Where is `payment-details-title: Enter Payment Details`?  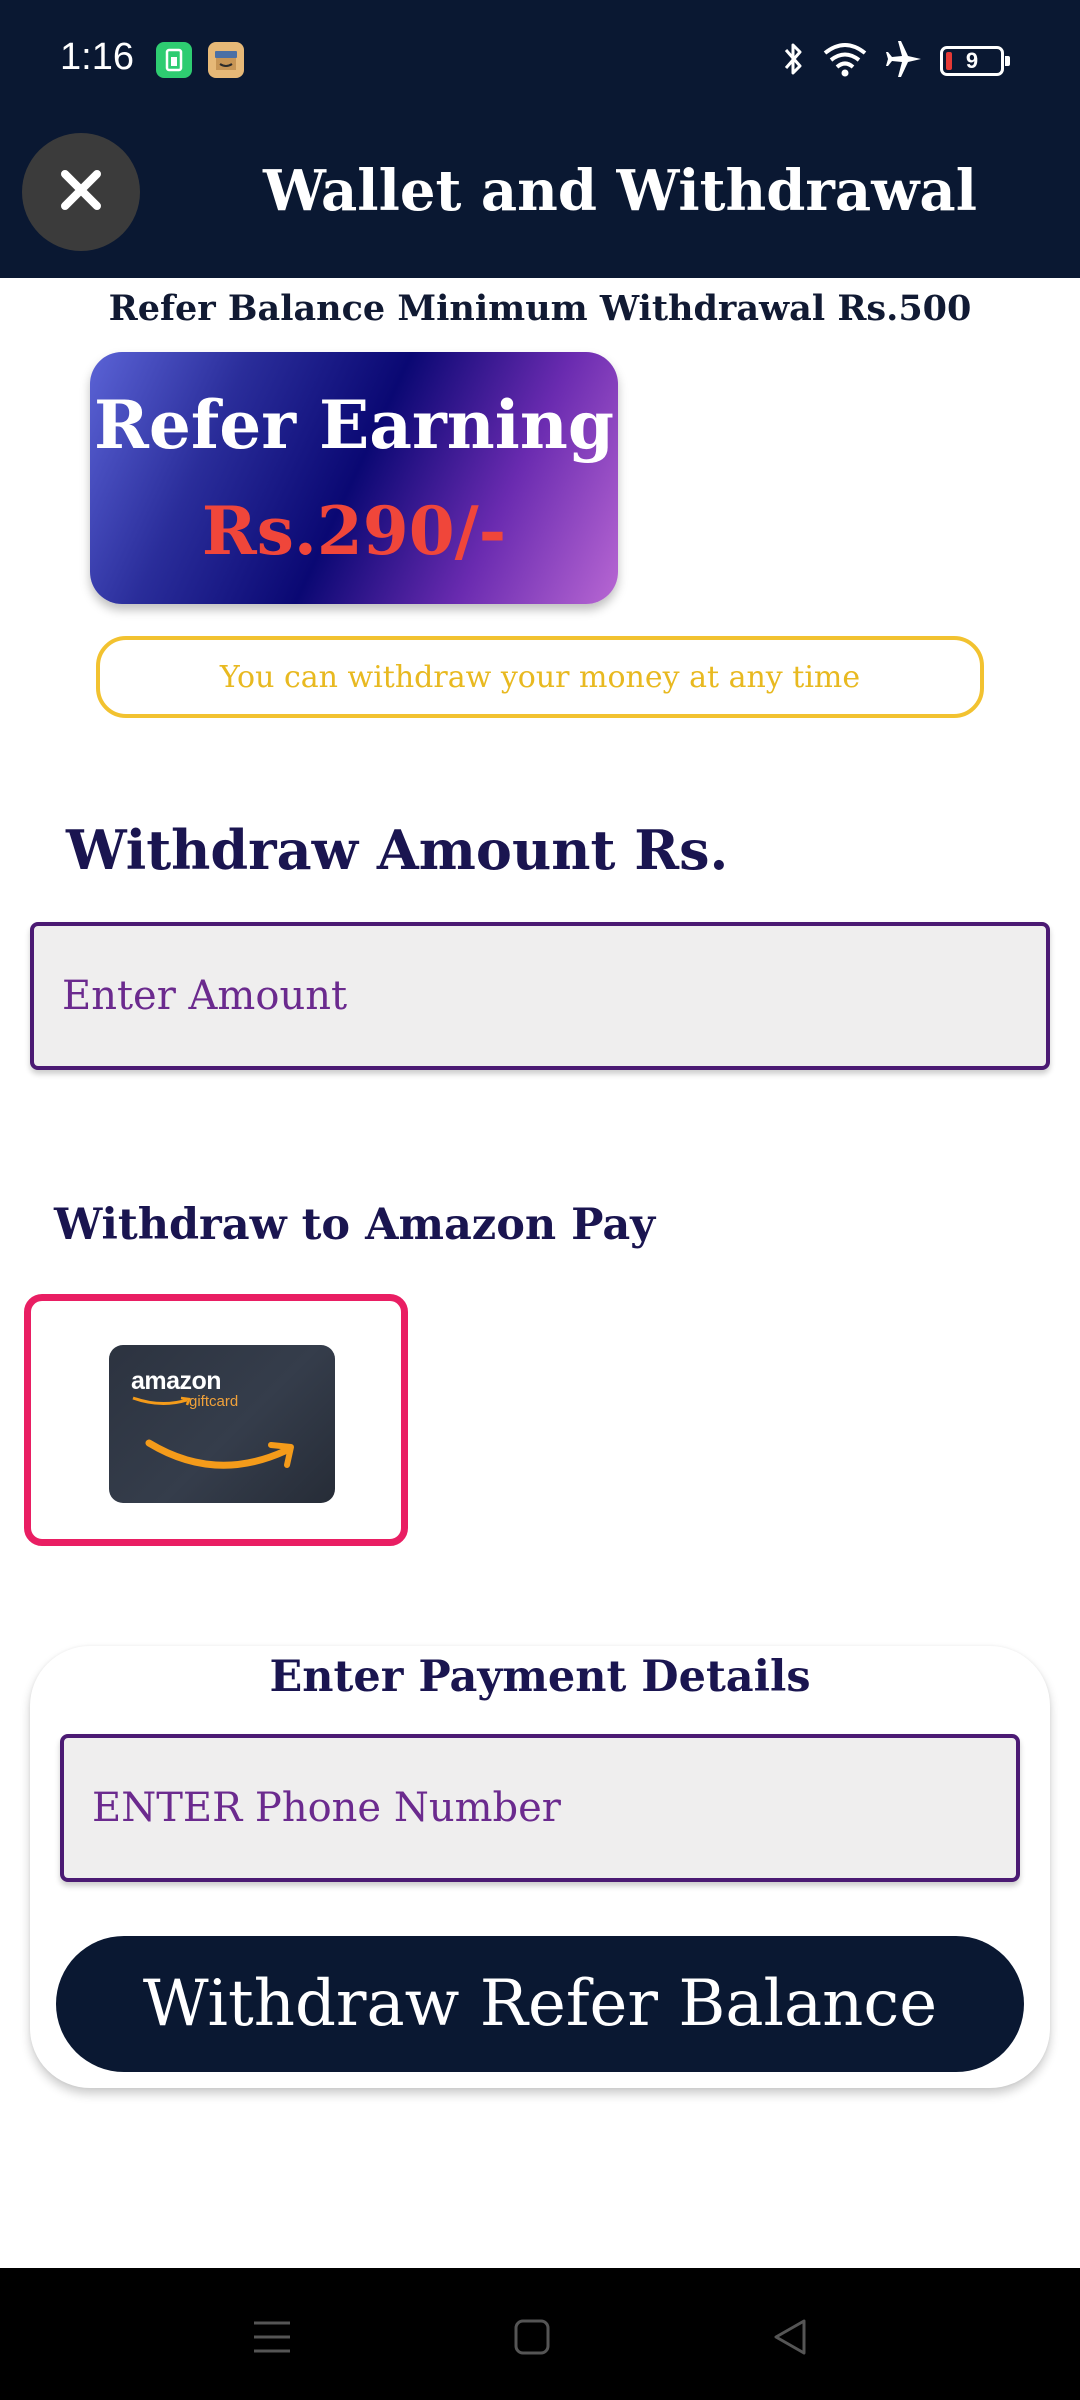
payment-details-title: Enter Payment Details is located at coordinates (540, 1677).